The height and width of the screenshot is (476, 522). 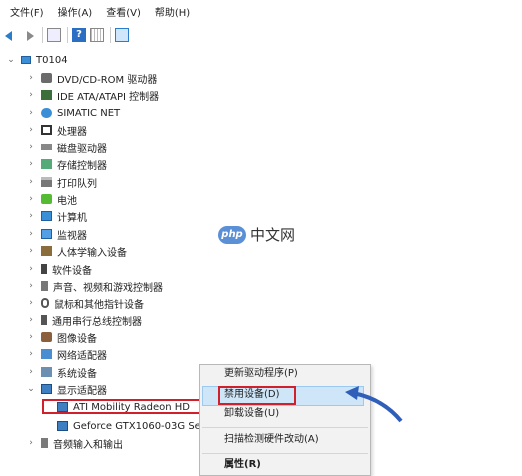 I want to click on tree-item-monitor: › 监视器, so click(x=56, y=234).